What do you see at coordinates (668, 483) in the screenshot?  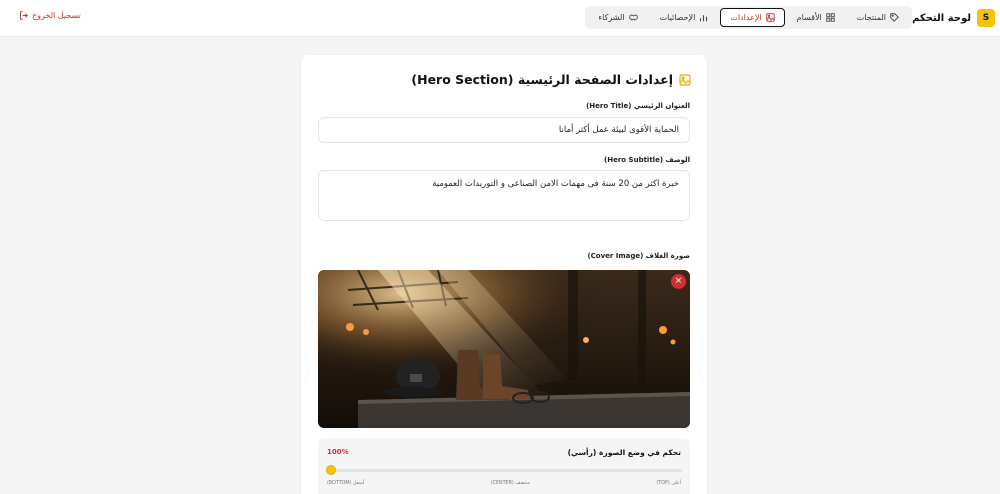 I see `label-top: أعلى (TOP)` at bounding box center [668, 483].